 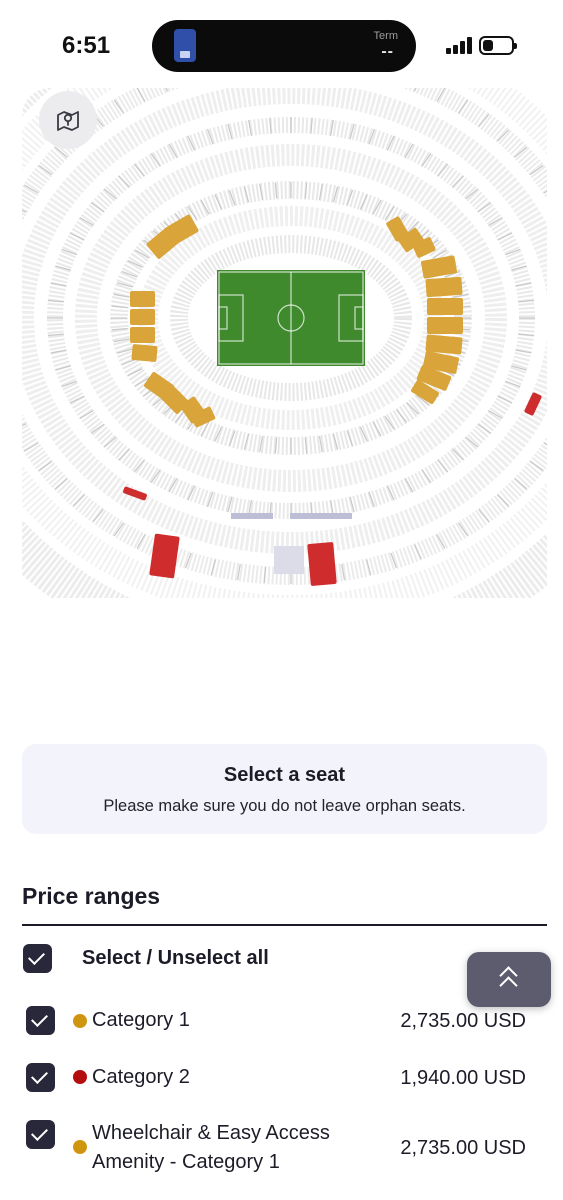 I want to click on live-activity-value: --, so click(x=387, y=51).